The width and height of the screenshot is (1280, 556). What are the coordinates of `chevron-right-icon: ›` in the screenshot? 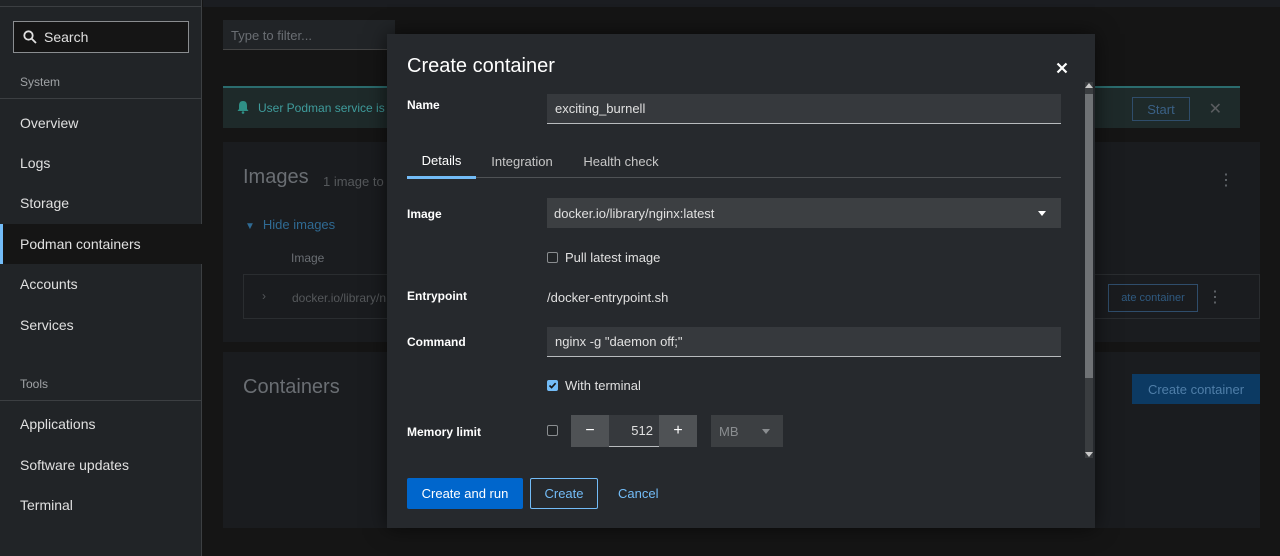 It's located at (264, 296).